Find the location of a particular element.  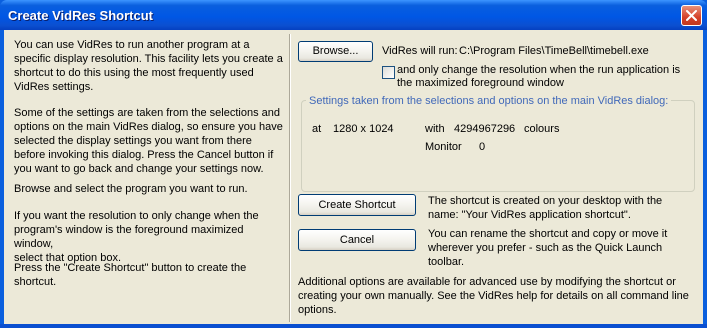

title-bar: Create VidRes Shortcut is located at coordinates (353, 15).